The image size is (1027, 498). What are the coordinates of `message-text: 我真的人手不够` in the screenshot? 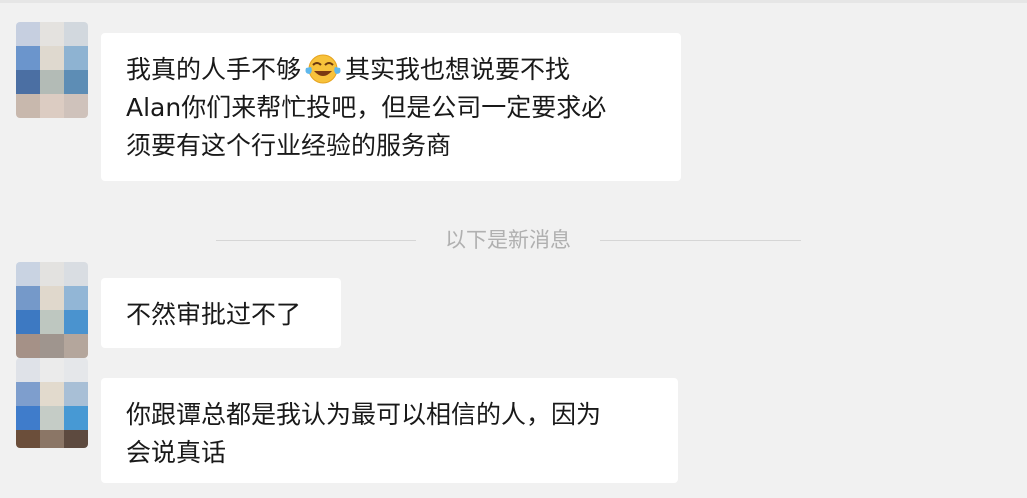 It's located at (214, 69).